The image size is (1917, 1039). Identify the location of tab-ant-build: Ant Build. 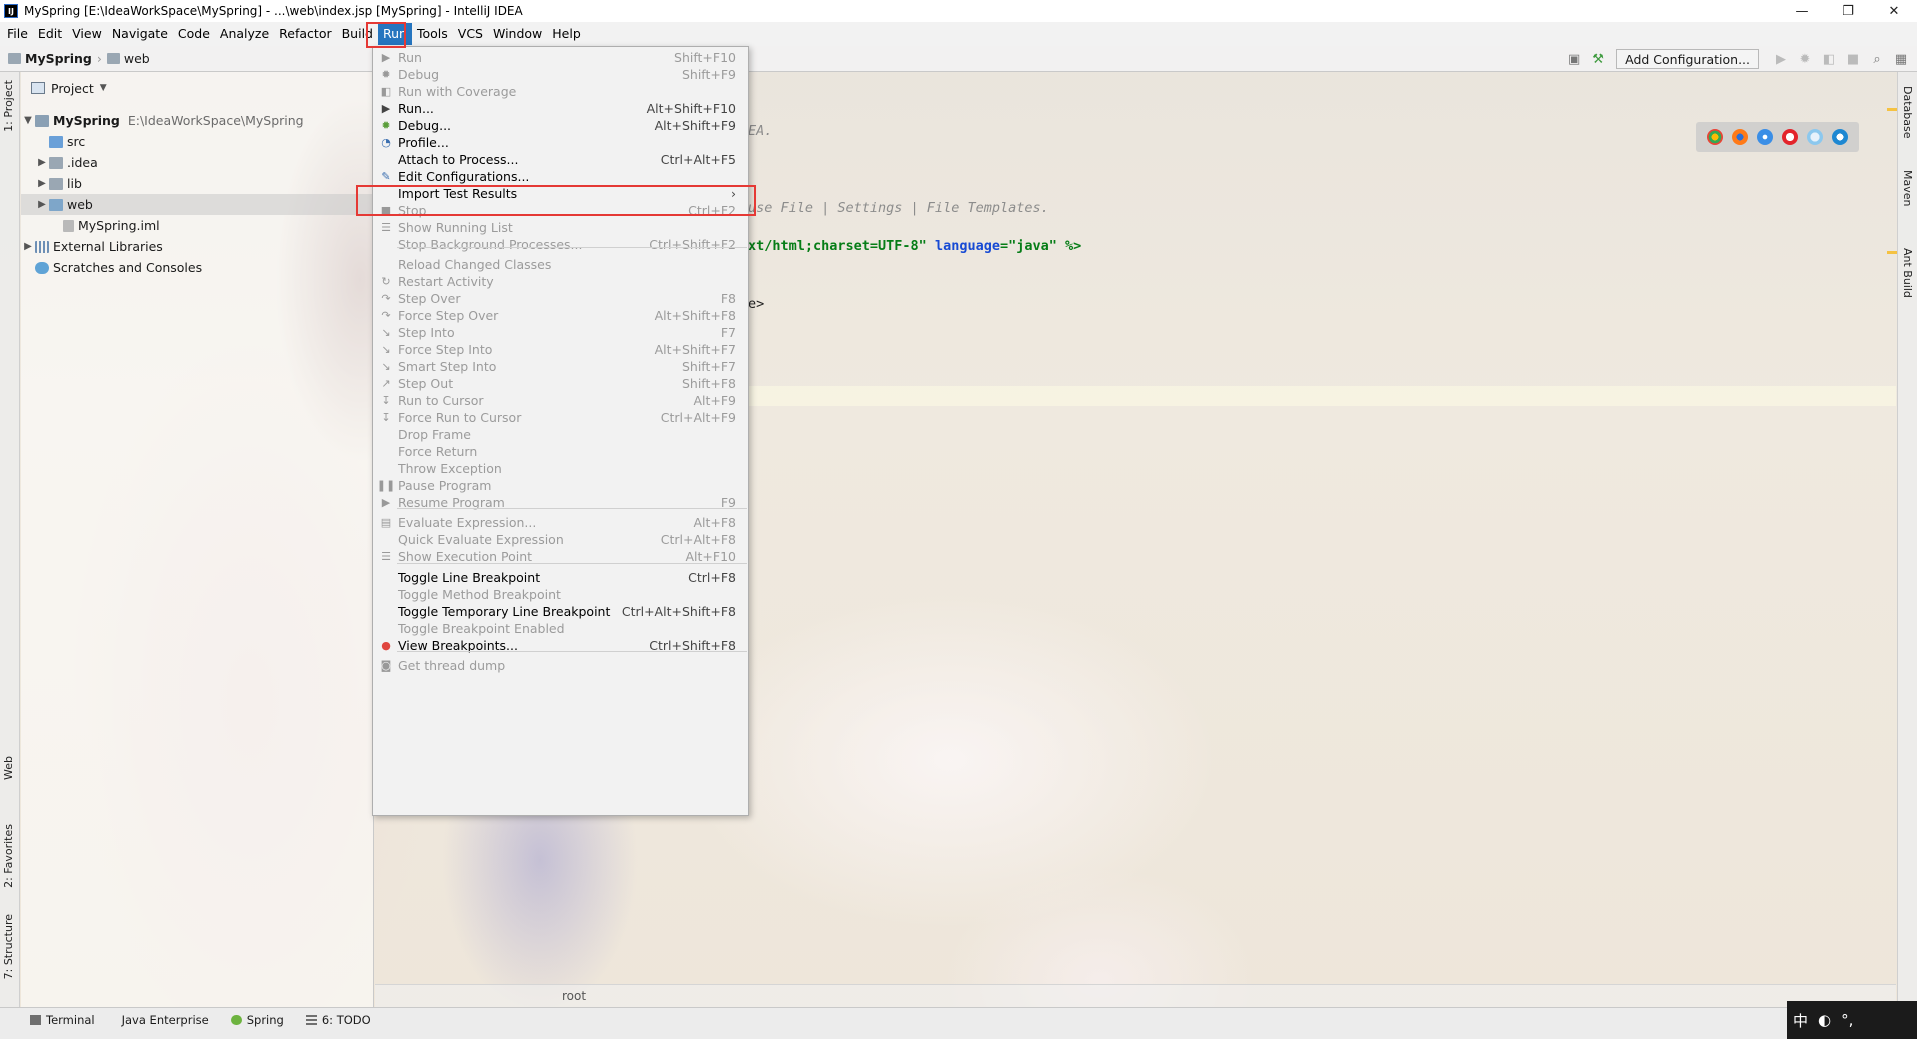
(1907, 273).